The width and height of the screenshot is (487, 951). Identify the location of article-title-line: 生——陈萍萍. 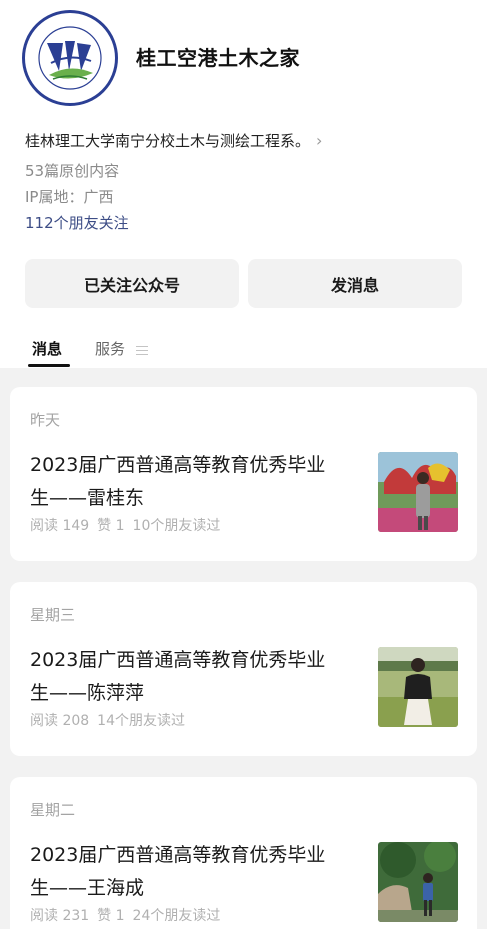
(87, 693).